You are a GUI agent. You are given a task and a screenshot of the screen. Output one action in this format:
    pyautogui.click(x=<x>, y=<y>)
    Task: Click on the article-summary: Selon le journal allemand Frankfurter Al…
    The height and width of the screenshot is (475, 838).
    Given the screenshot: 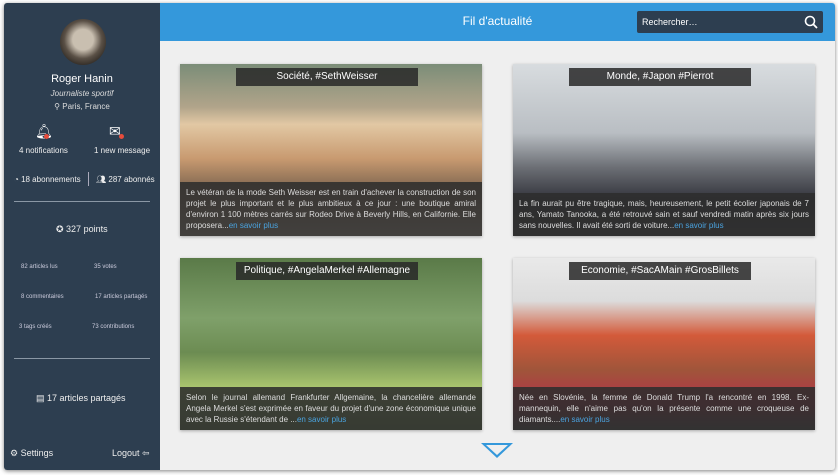 What is the action you would take?
    pyautogui.click(x=331, y=408)
    